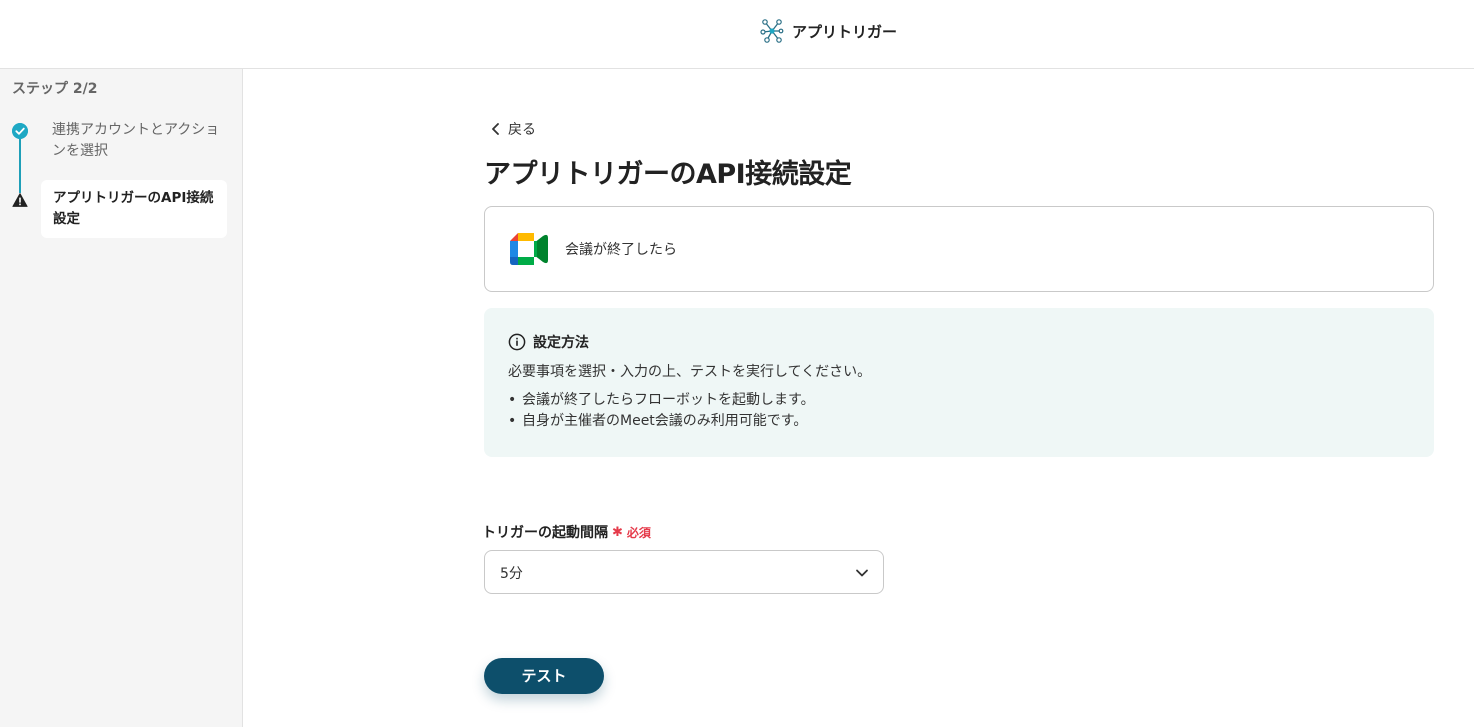 The image size is (1474, 727). I want to click on top-bar: アプリトリガー, so click(737, 34).